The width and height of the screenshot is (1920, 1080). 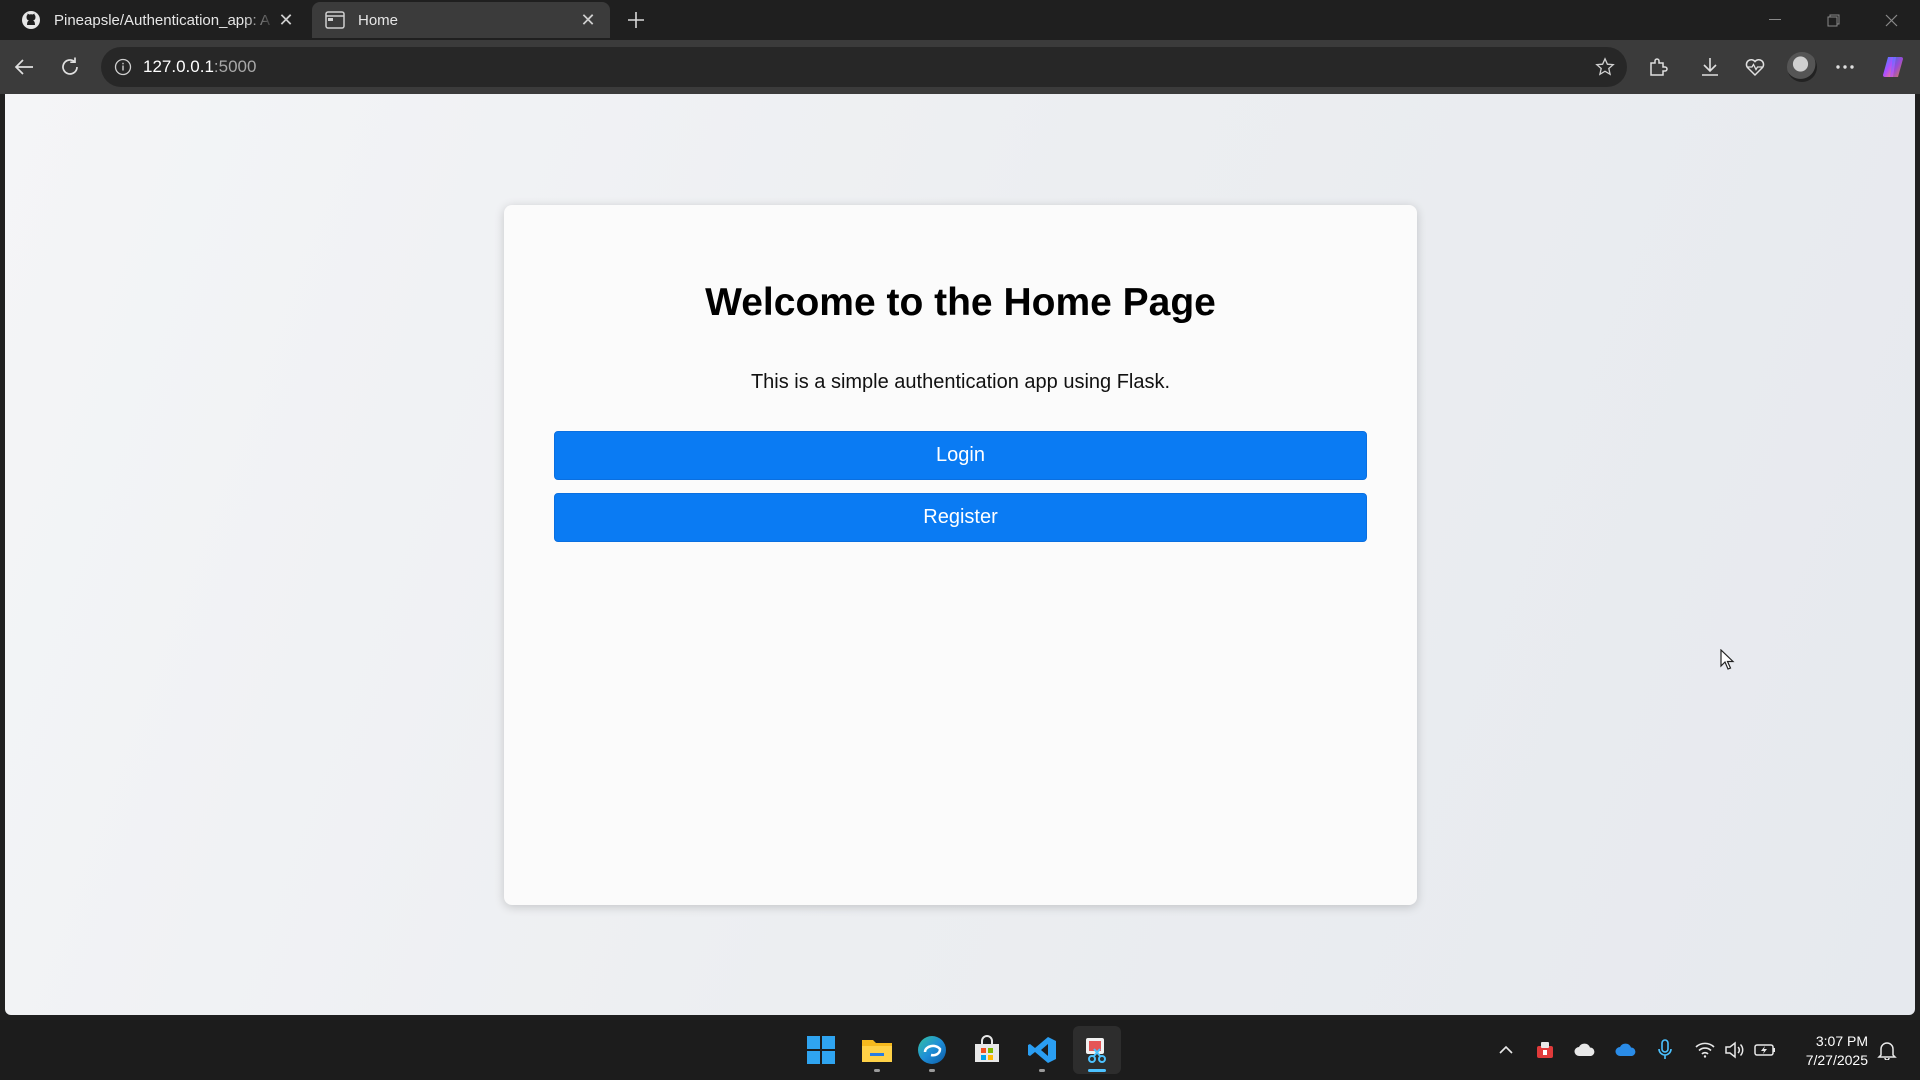 I want to click on tab-bar: Pineapsle/Authentication_app: A ✕ Home ✕, so click(x=960, y=20).